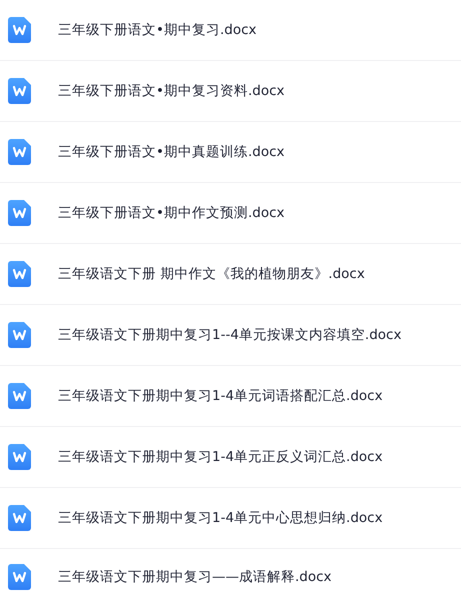 The height and width of the screenshot is (604, 461). Describe the element at coordinates (220, 518) in the screenshot. I see `file-name: 三年级语文下册期中复习1-4单元中心思想归纳.docx` at that location.